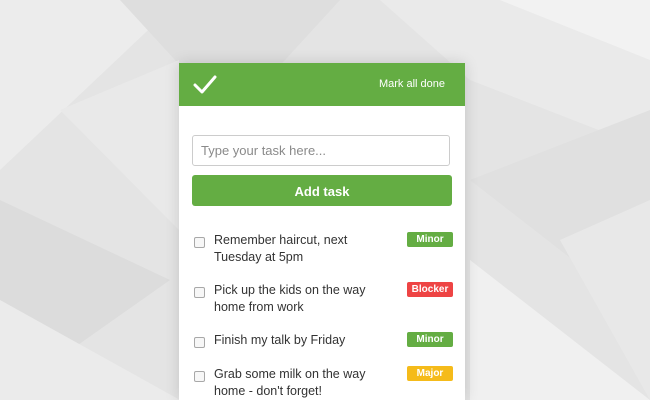 The image size is (650, 400). Describe the element at coordinates (430, 373) in the screenshot. I see `priority-badge: Major` at that location.